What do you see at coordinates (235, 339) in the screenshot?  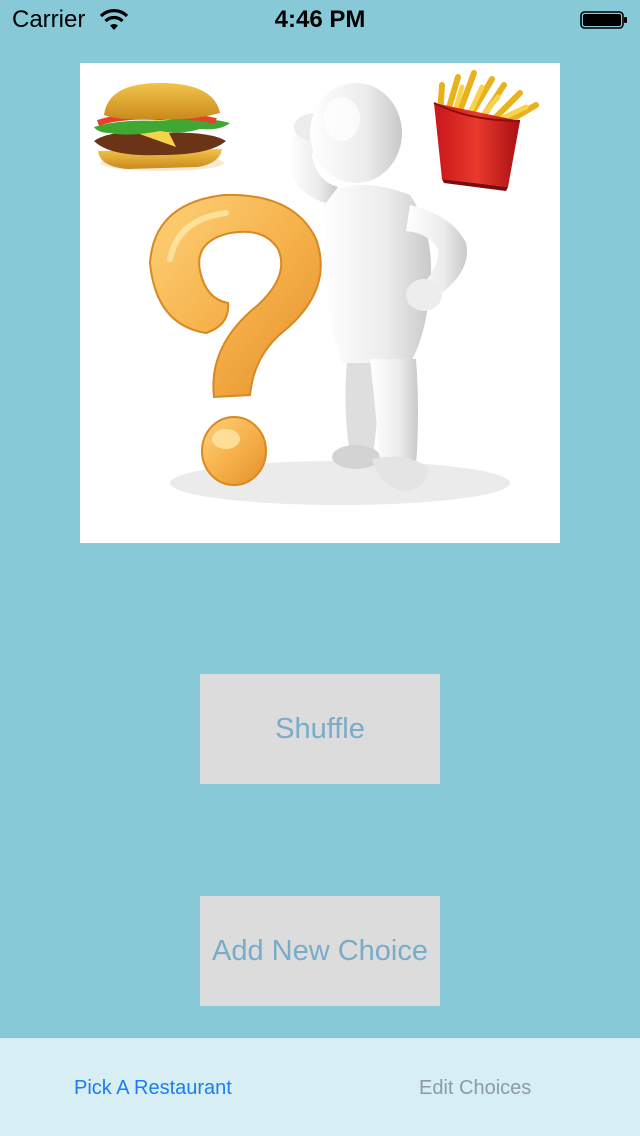 I see `question-mark` at bounding box center [235, 339].